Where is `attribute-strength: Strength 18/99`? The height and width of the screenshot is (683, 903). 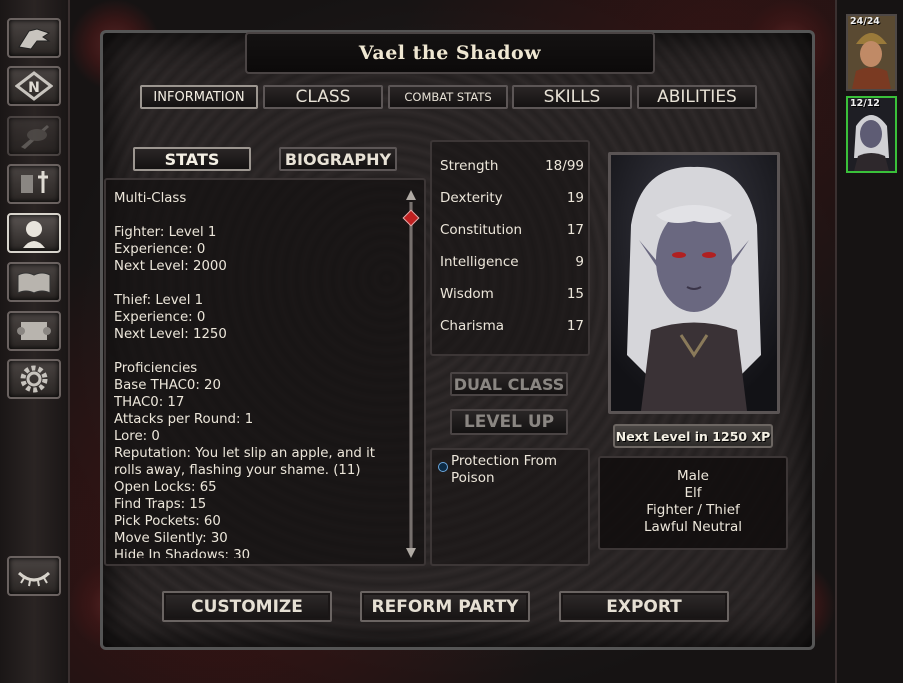 attribute-strength: Strength 18/99 is located at coordinates (512, 166).